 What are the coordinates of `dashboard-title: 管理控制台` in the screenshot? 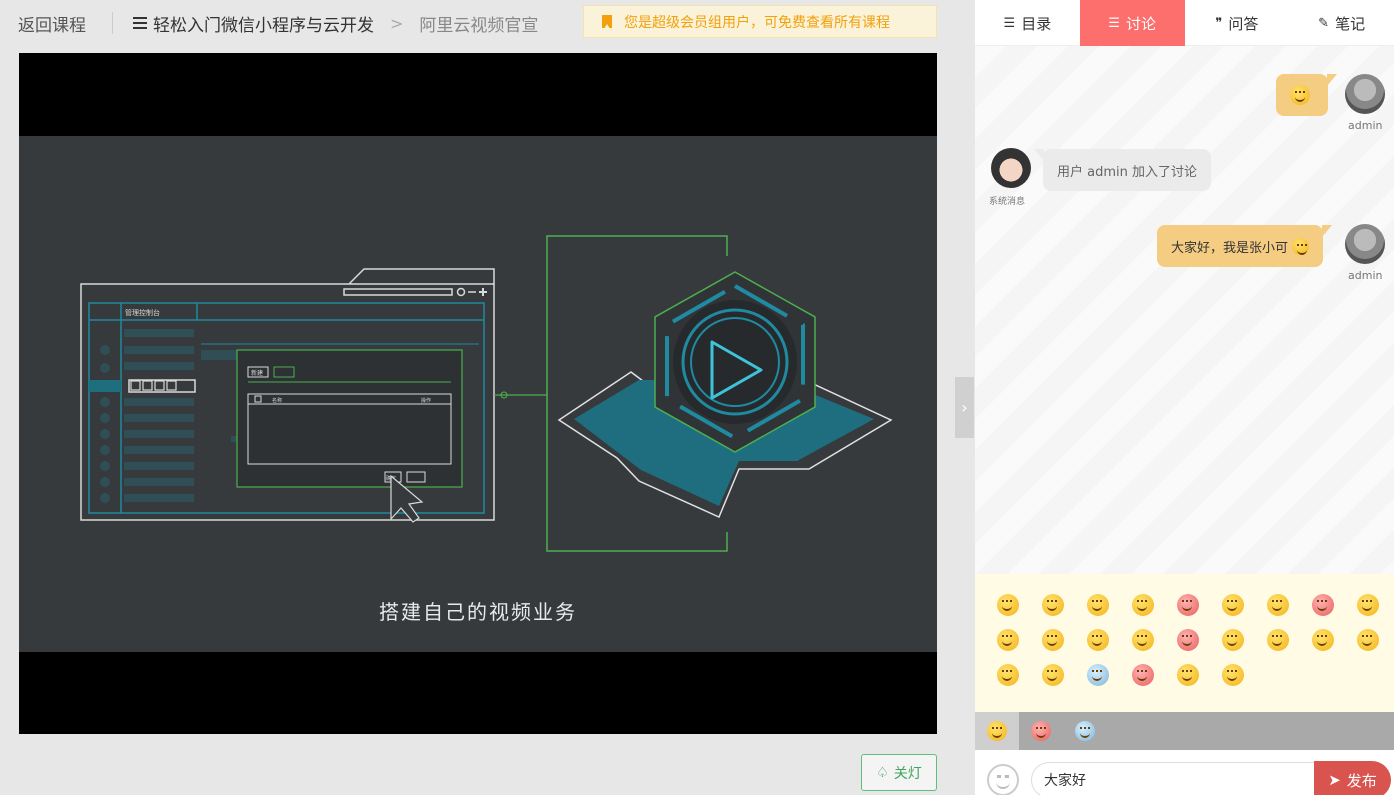 It's located at (142, 312).